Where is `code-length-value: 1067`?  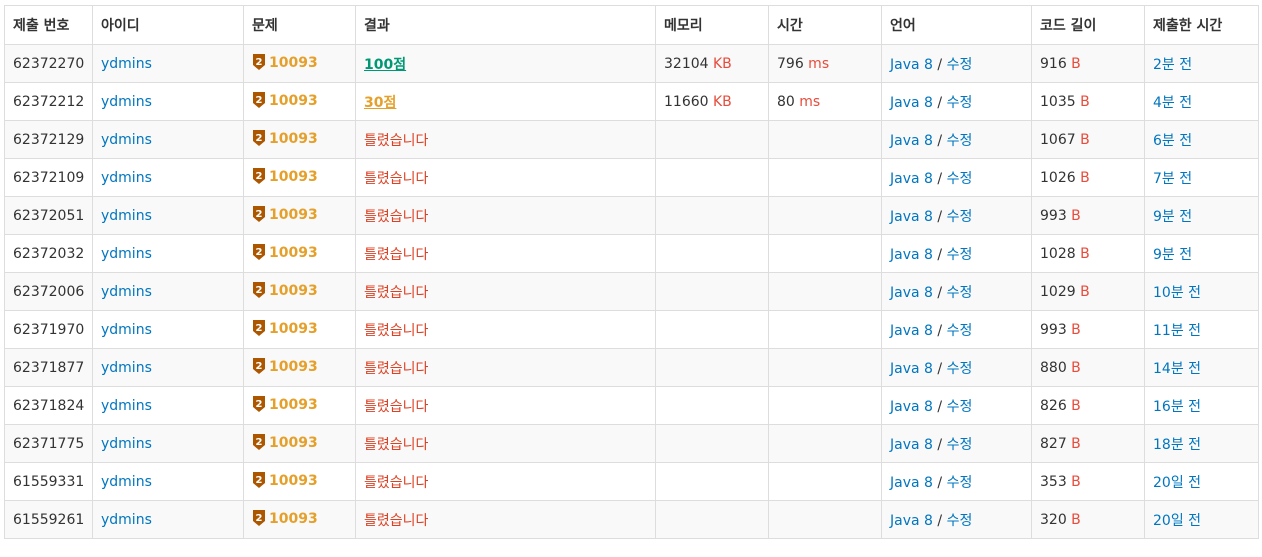
code-length-value: 1067 is located at coordinates (1058, 139).